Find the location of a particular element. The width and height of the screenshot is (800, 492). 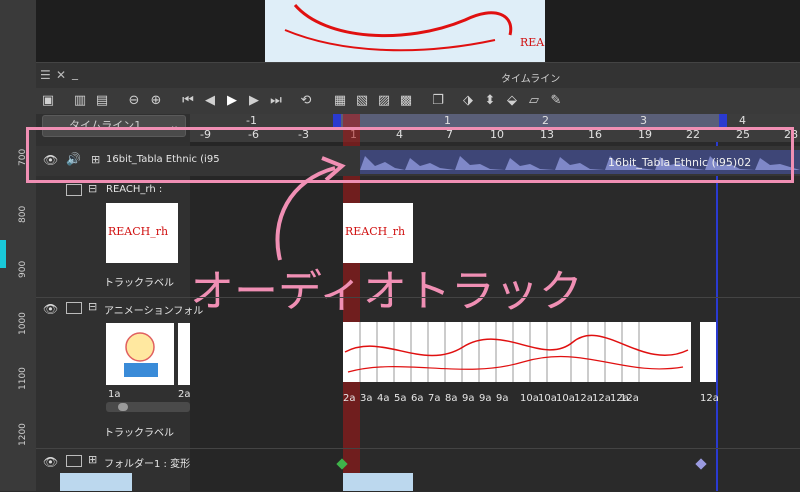

anim-thumb-drawing is located at coordinates (141, 354).